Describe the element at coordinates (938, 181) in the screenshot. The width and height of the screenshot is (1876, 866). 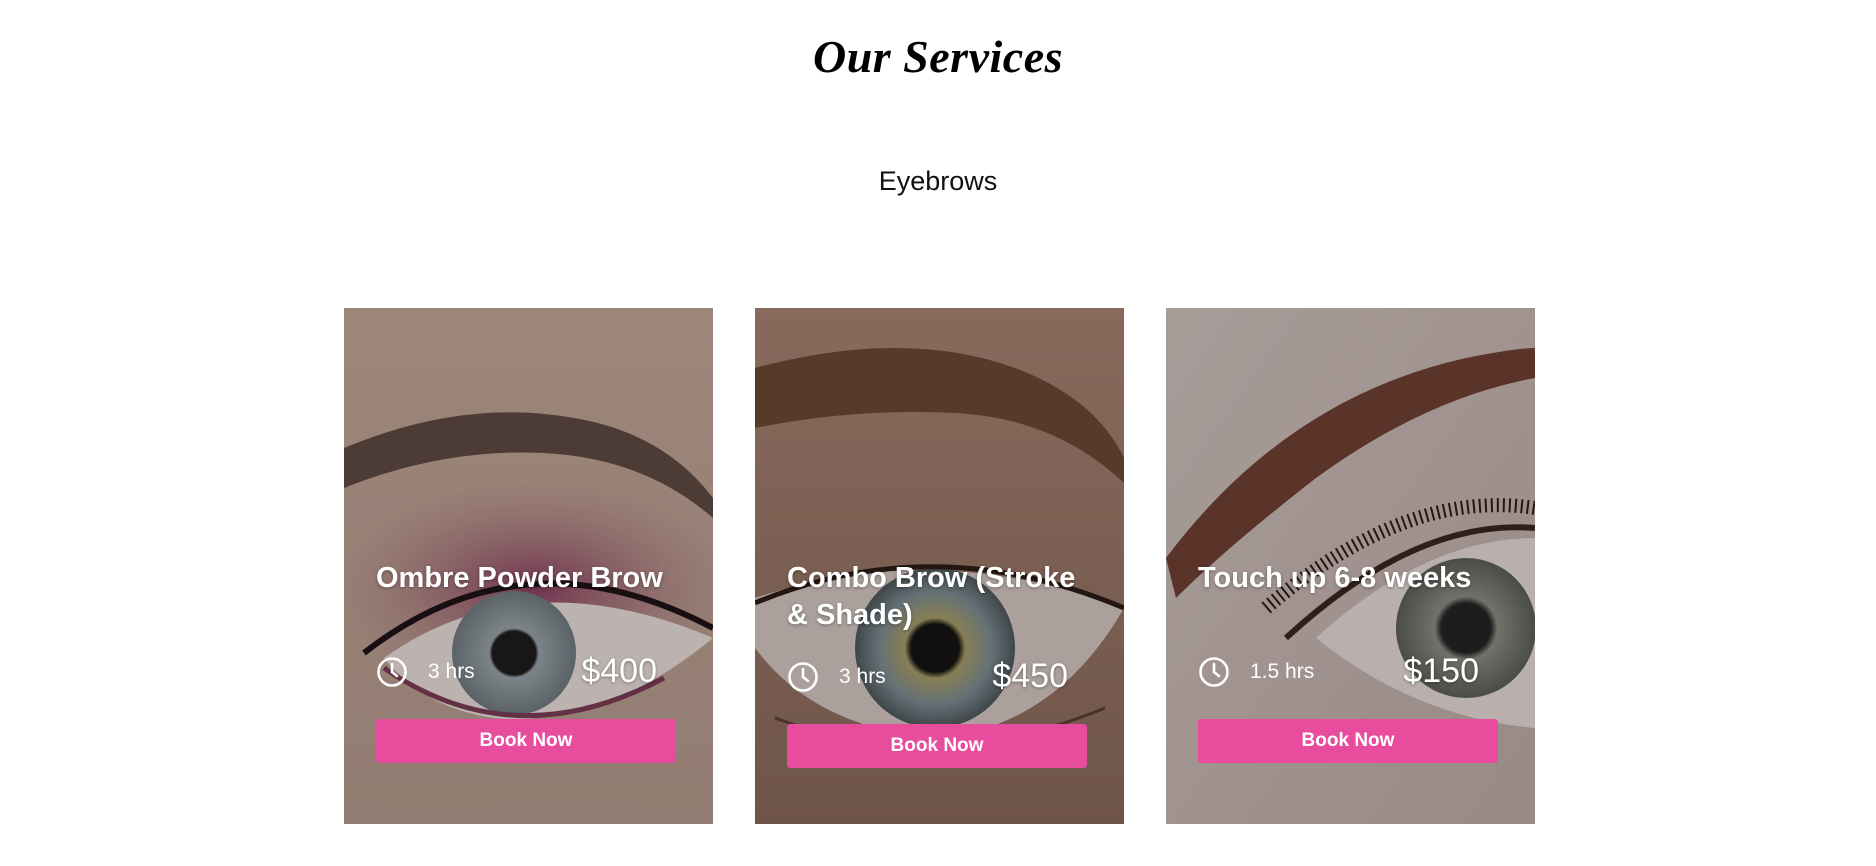
I see `category-label: Eyebrows` at that location.